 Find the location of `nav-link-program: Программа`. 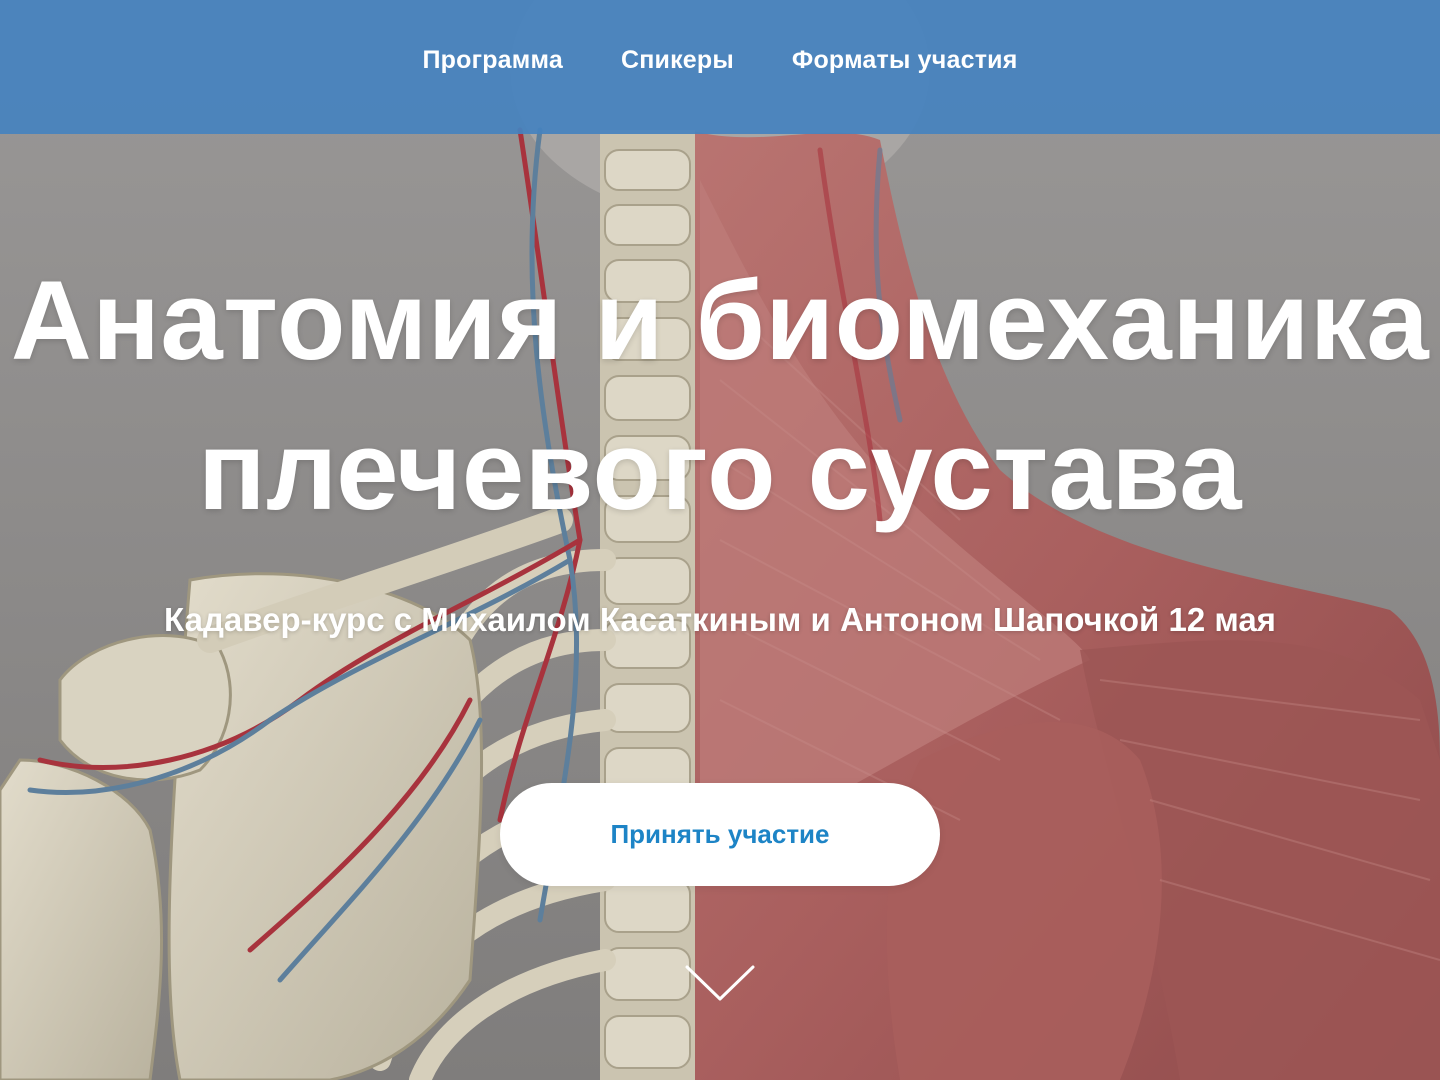

nav-link-program: Программа is located at coordinates (492, 60).